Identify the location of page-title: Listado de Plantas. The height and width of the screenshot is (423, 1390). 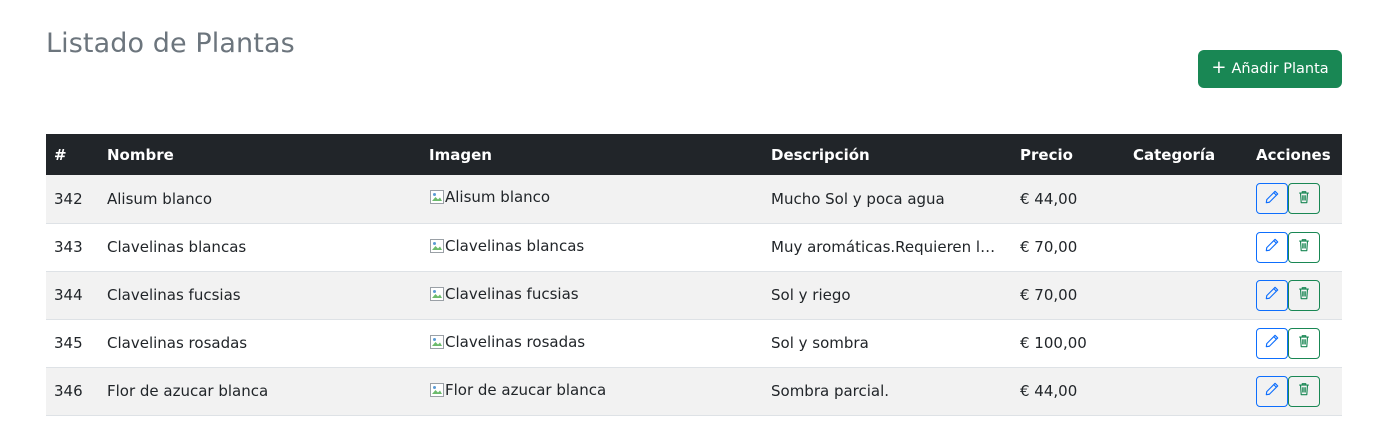
(170, 43).